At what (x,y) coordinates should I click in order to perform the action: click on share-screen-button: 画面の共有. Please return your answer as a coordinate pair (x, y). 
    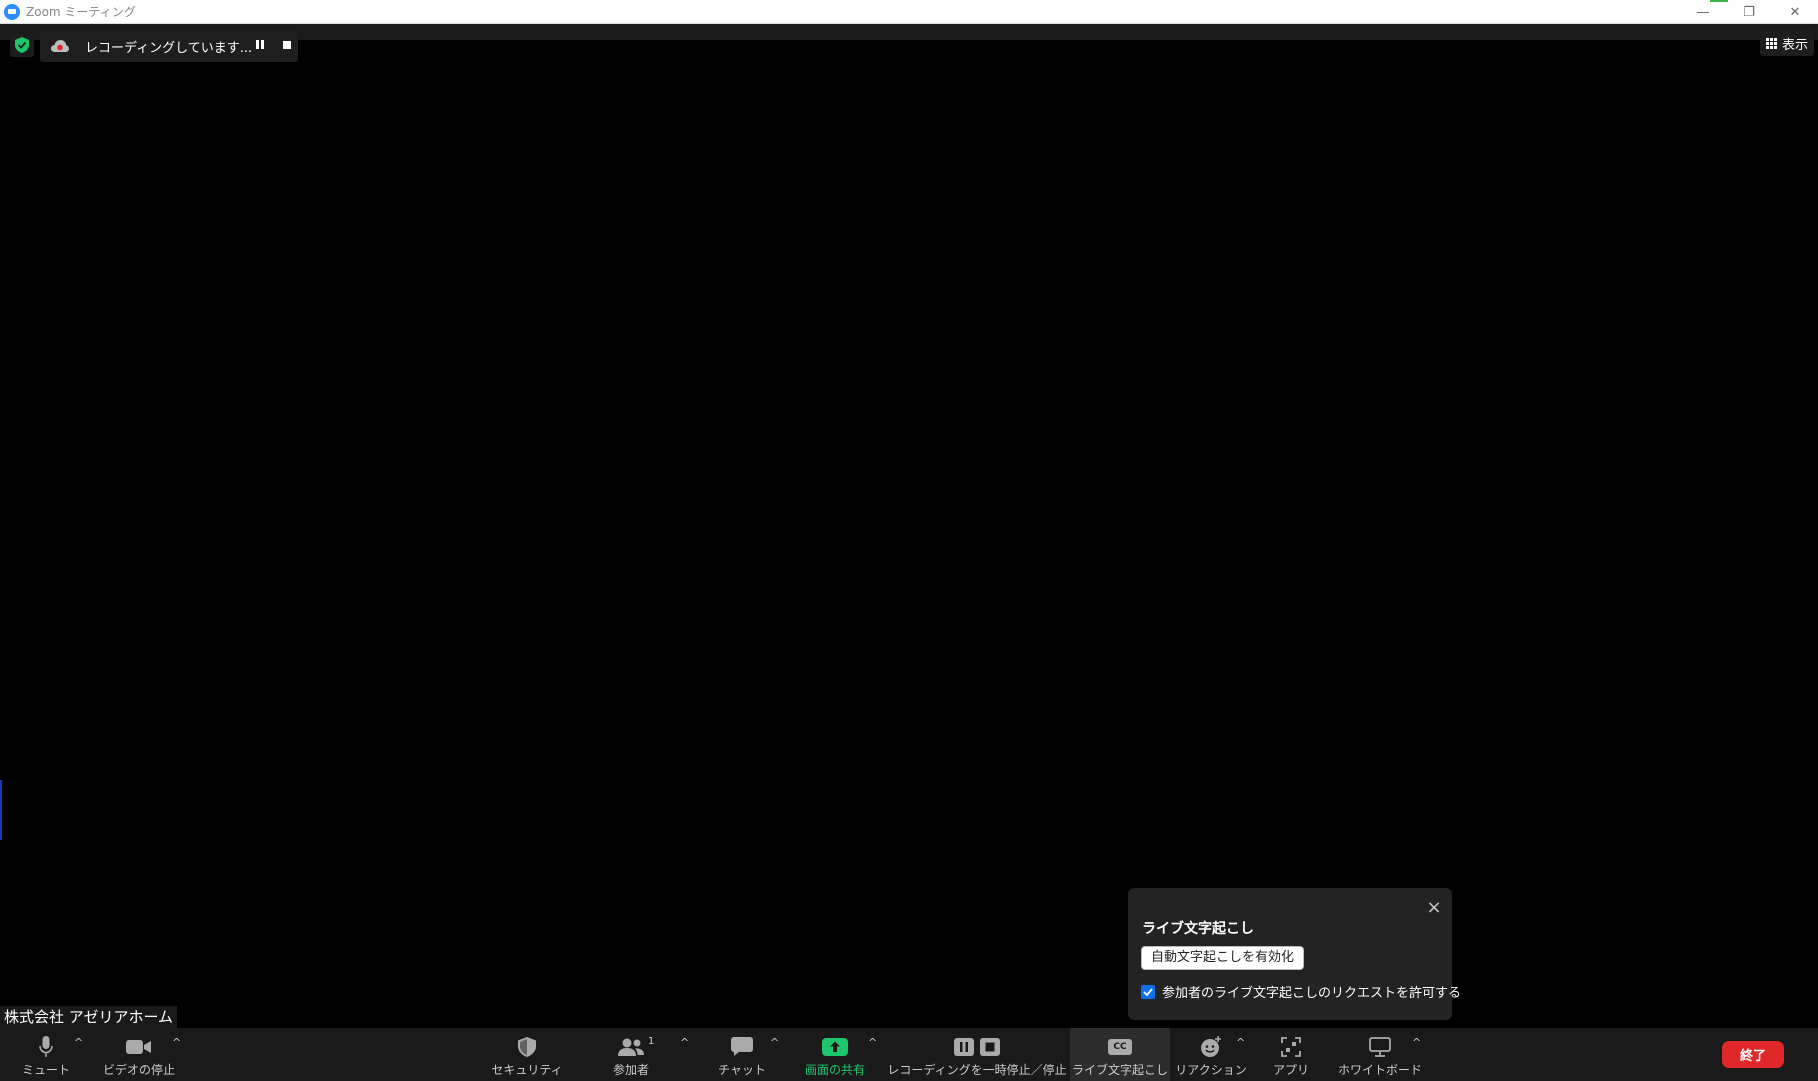
    Looking at the image, I should click on (835, 1054).